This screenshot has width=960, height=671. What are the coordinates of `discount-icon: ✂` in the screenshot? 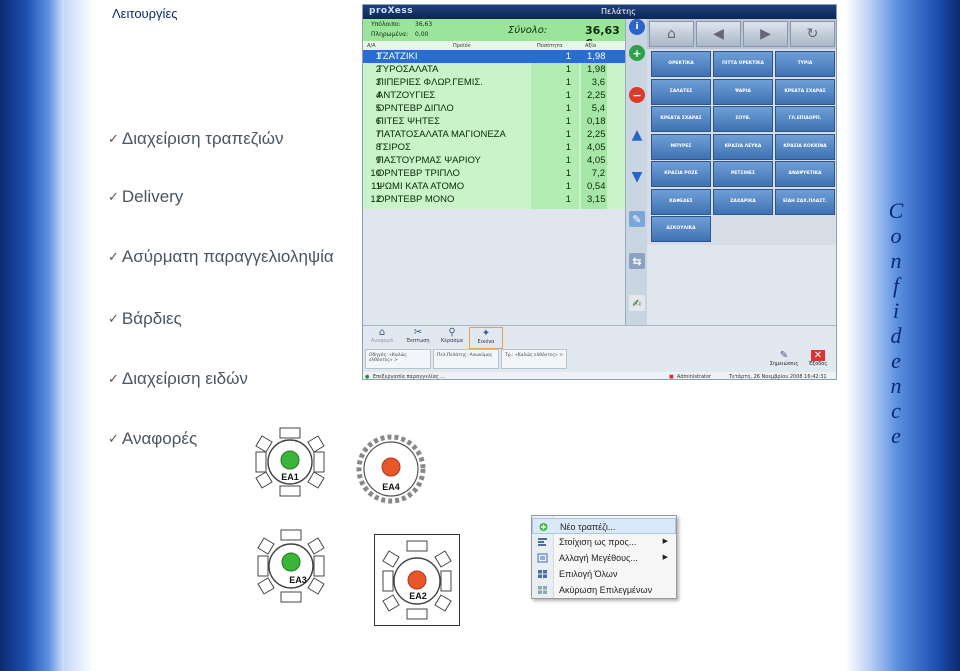 It's located at (418, 332).